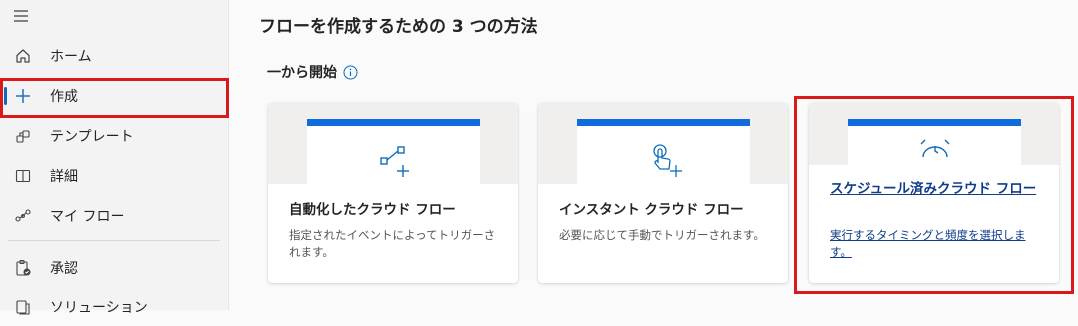 The width and height of the screenshot is (1078, 326). What do you see at coordinates (663, 161) in the screenshot?
I see `touch-hand-icon` at bounding box center [663, 161].